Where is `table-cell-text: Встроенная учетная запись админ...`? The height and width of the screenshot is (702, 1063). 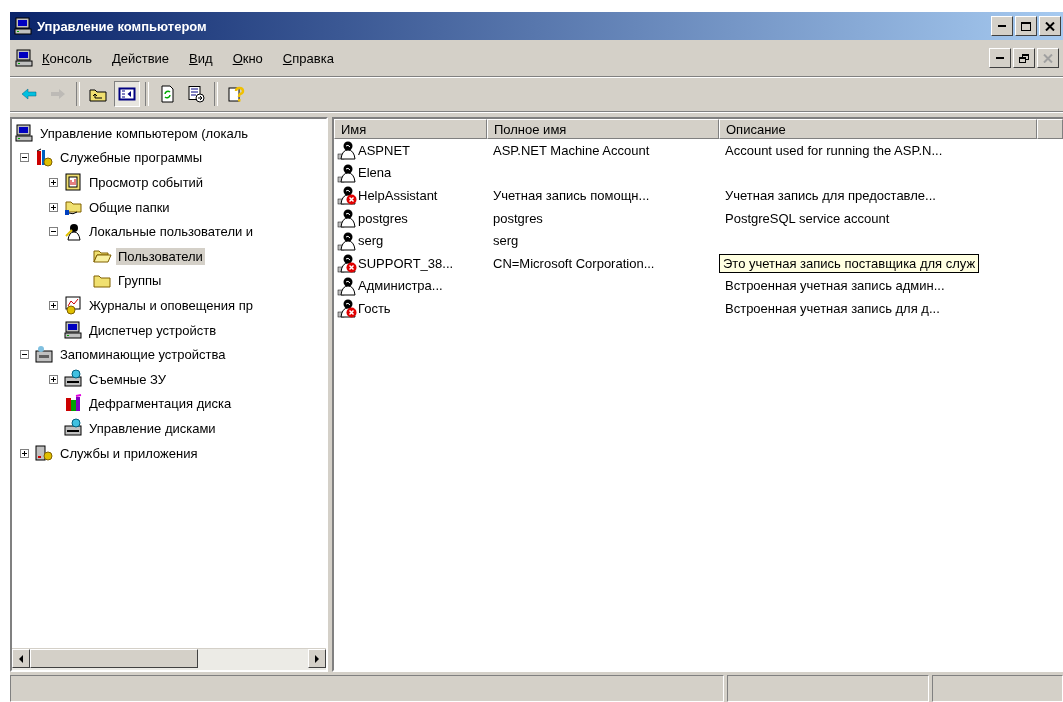 table-cell-text: Встроенная учетная запись админ... is located at coordinates (835, 286).